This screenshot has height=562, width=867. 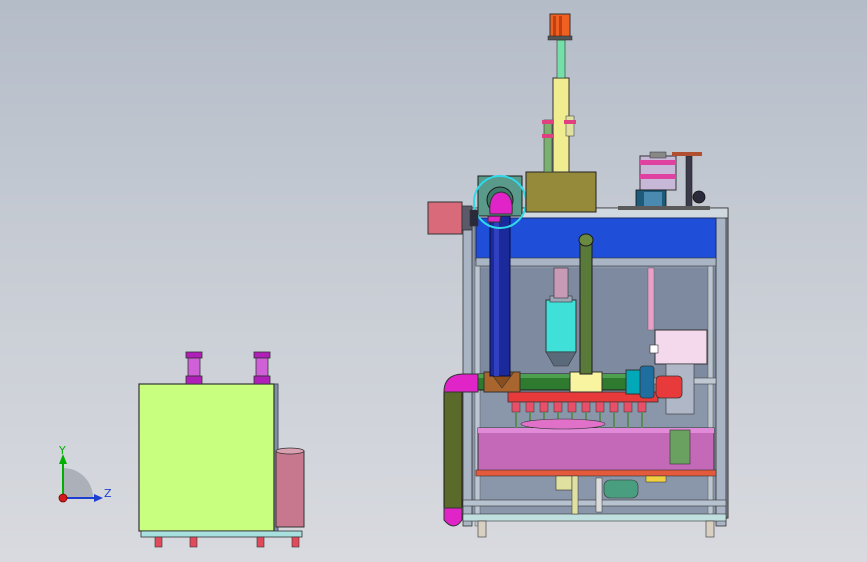 What do you see at coordinates (561, 59) in the screenshot?
I see `column-shaft` at bounding box center [561, 59].